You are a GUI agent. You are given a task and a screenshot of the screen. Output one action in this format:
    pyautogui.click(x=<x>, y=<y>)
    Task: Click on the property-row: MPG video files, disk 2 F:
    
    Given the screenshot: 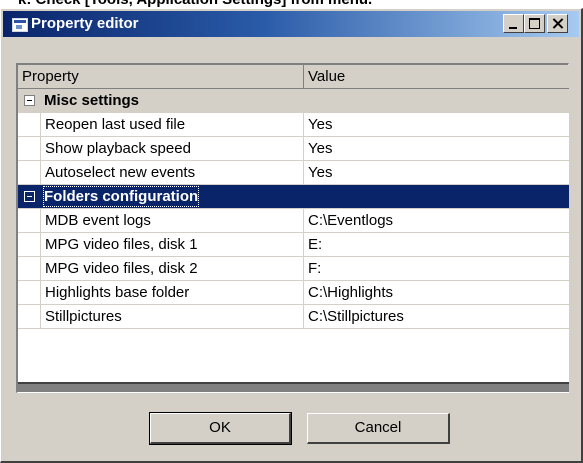 What is the action you would take?
    pyautogui.click(x=293, y=269)
    